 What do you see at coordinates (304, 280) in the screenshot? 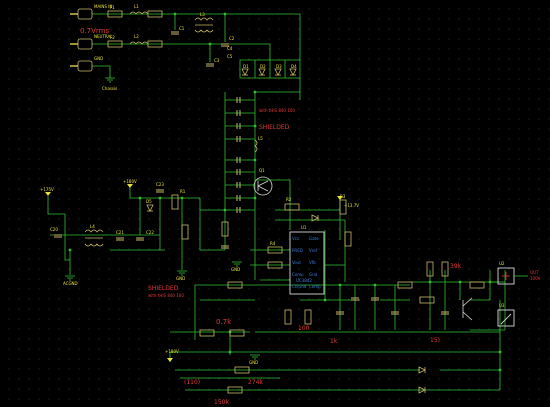
I see `ic-name: UC3842` at bounding box center [304, 280].